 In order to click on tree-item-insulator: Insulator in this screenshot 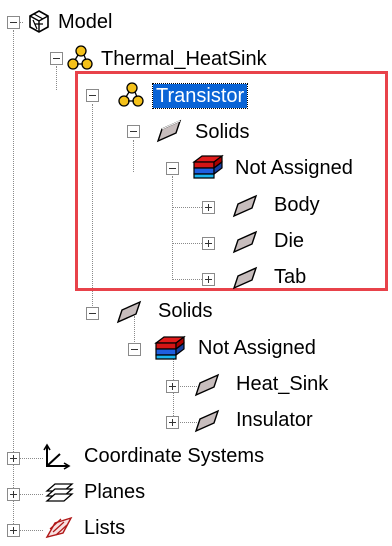, I will do `click(274, 420)`.